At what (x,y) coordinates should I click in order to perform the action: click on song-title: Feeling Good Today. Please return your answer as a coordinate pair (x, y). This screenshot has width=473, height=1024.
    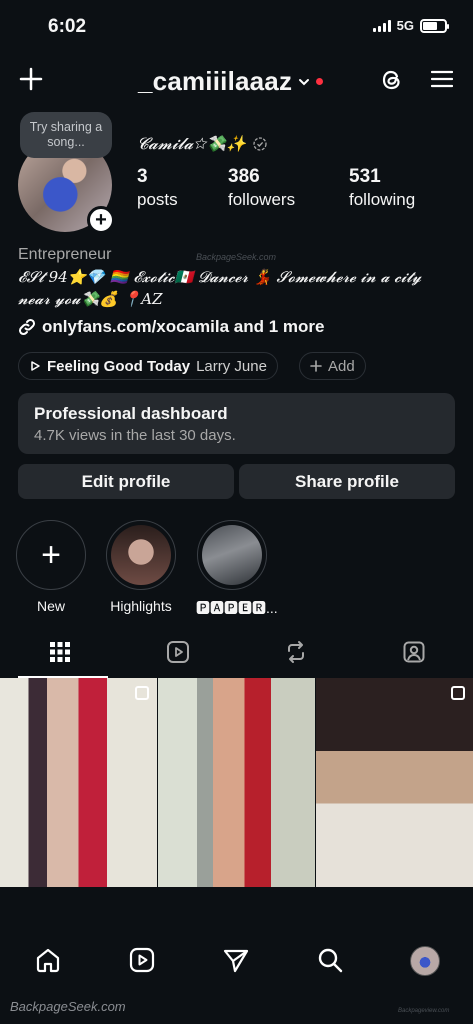
    Looking at the image, I should click on (119, 366).